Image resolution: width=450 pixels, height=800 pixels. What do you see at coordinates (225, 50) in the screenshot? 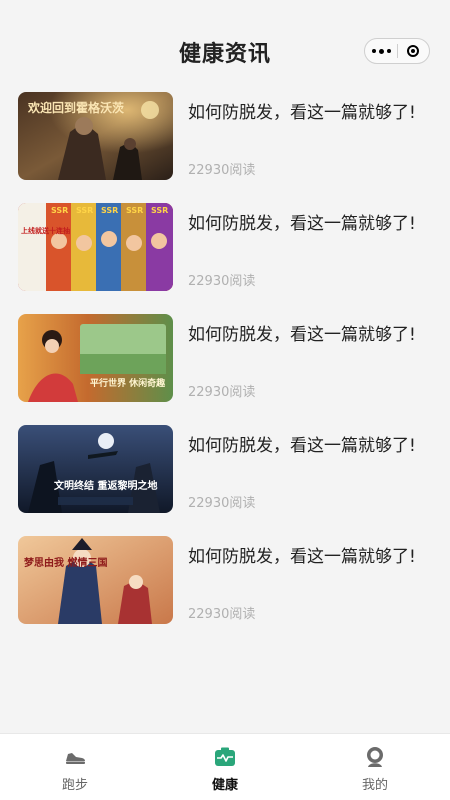
I see `navigation-bar: 健康资讯` at bounding box center [225, 50].